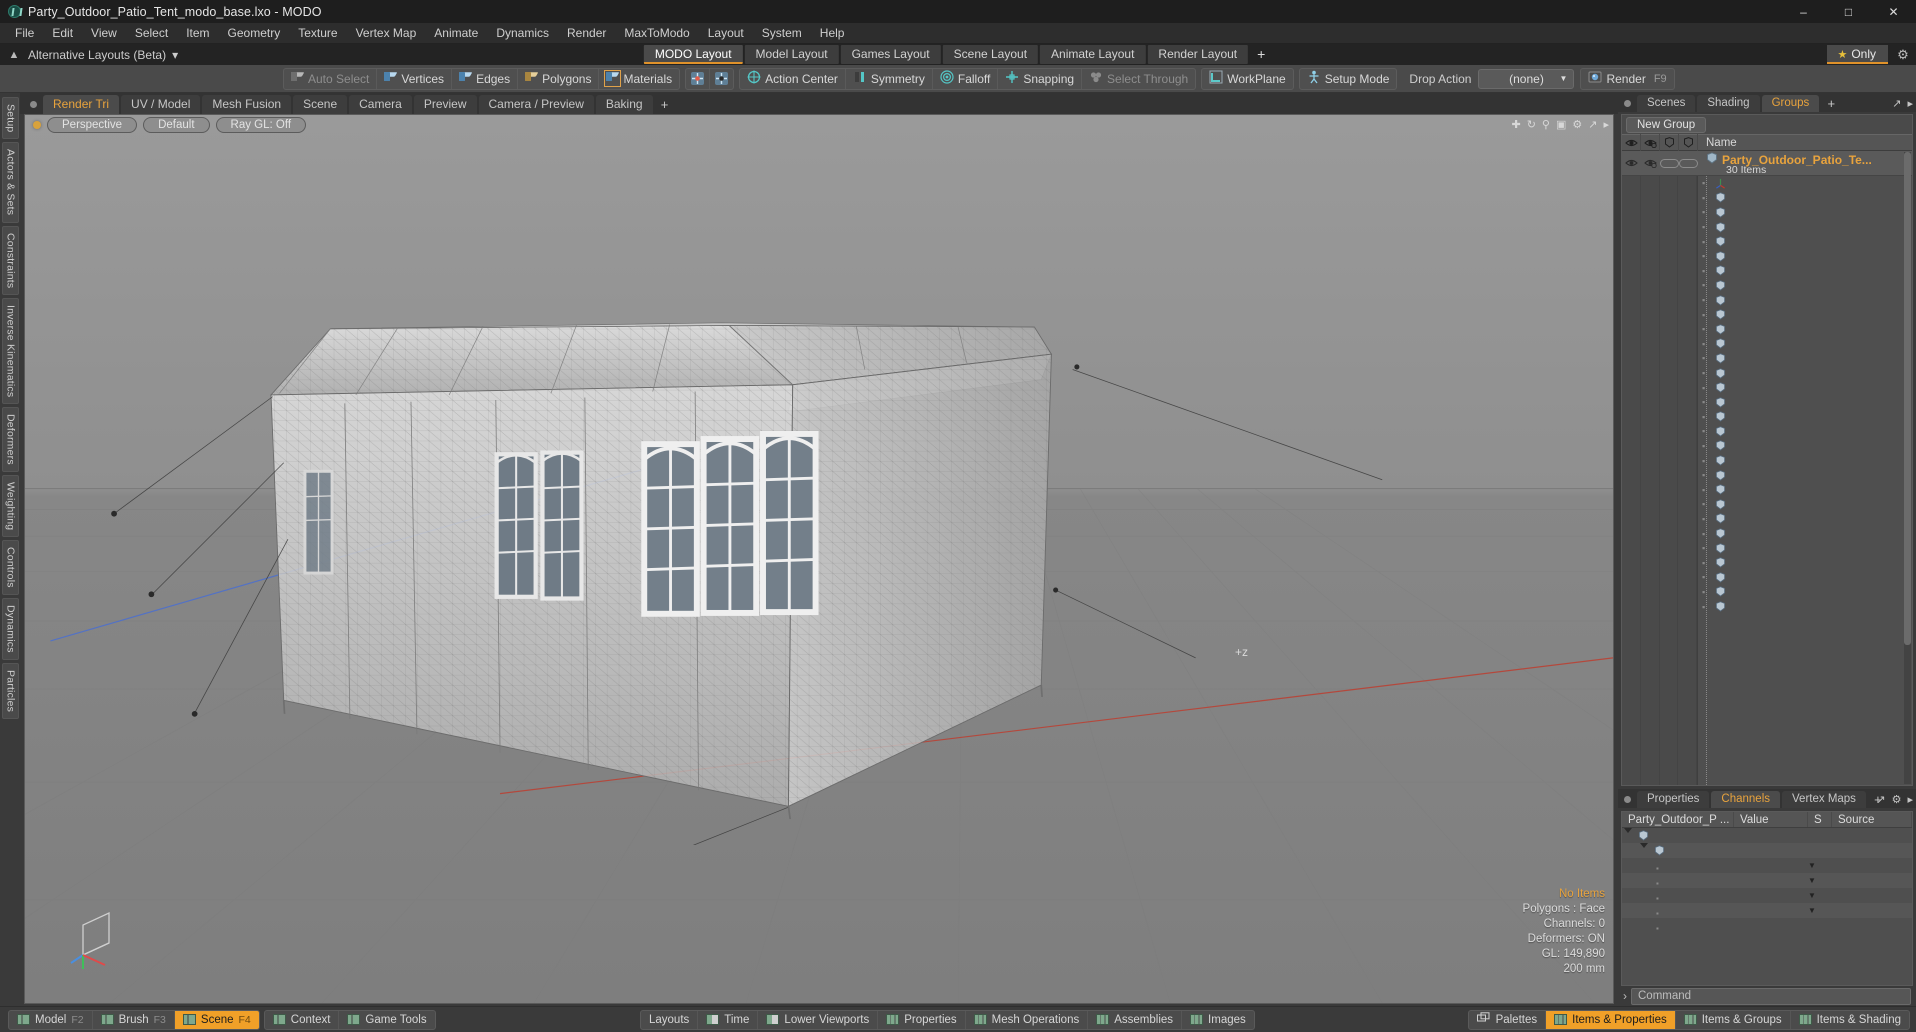 This screenshot has height=1032, width=1916. I want to click on select-through-button: Select Through, so click(1138, 79).